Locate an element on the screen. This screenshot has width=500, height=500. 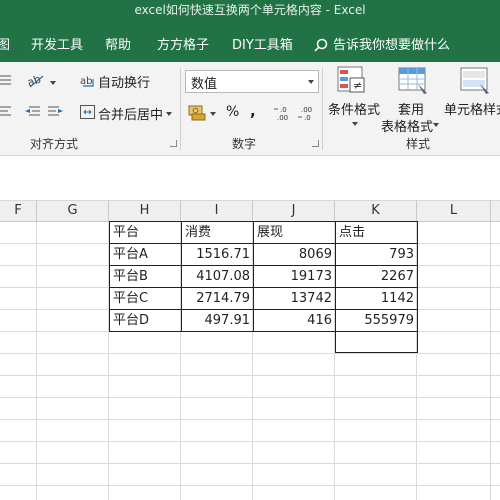
column-header-j: J is located at coordinates (294, 211).